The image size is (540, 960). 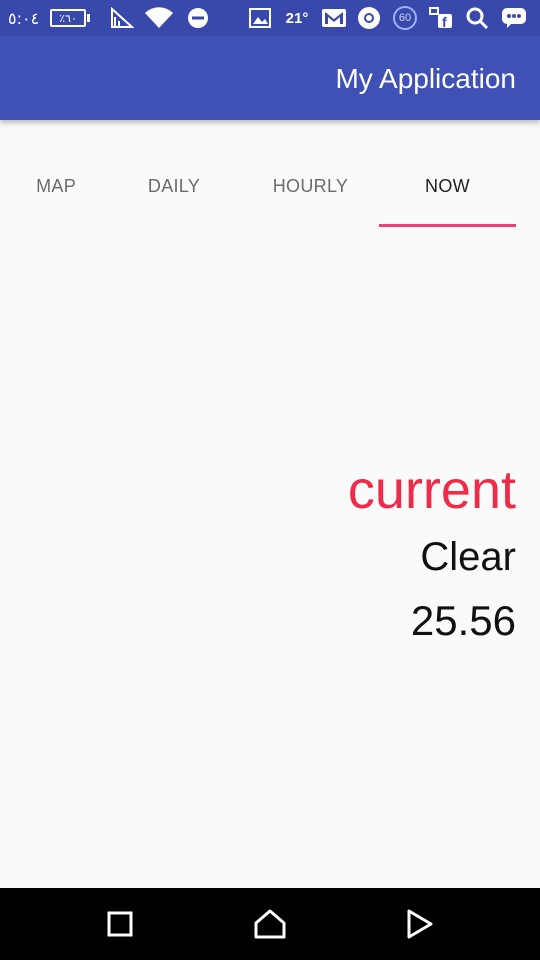 I want to click on badge-60-icon: 60, so click(x=405, y=18).